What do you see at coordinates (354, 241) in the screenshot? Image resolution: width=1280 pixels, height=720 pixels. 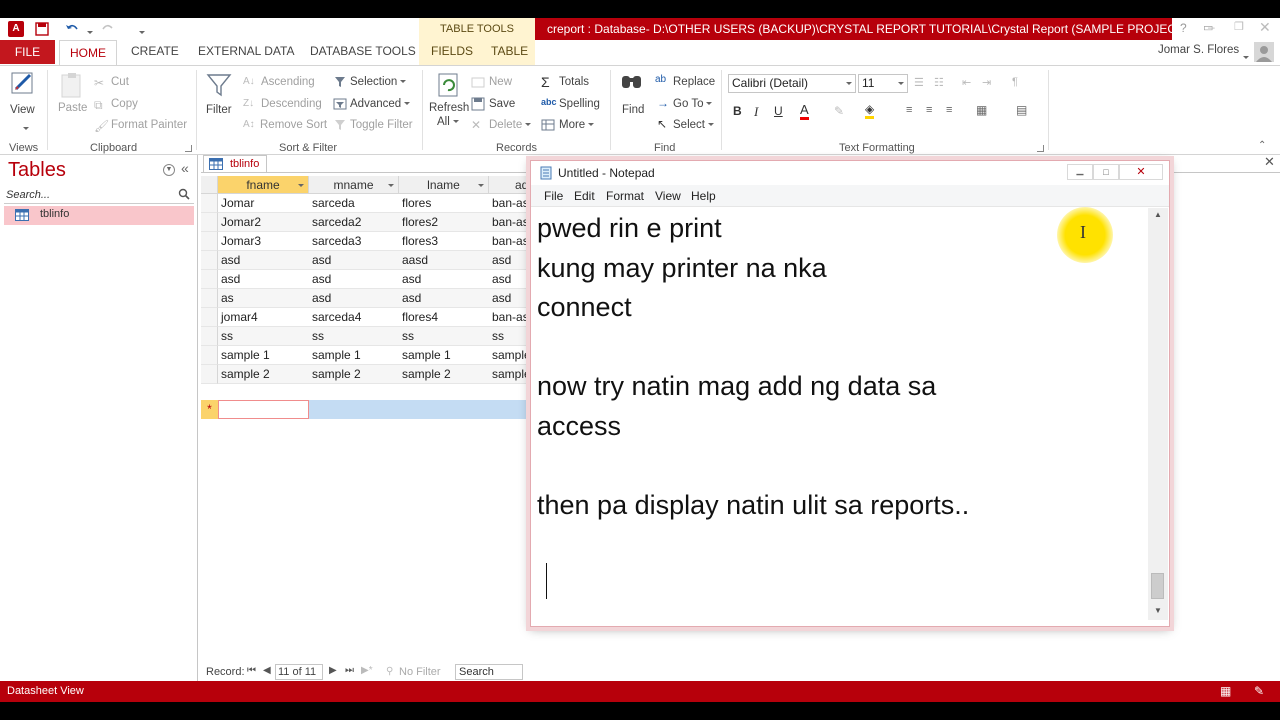 I see `table-cell: sarceda3` at bounding box center [354, 241].